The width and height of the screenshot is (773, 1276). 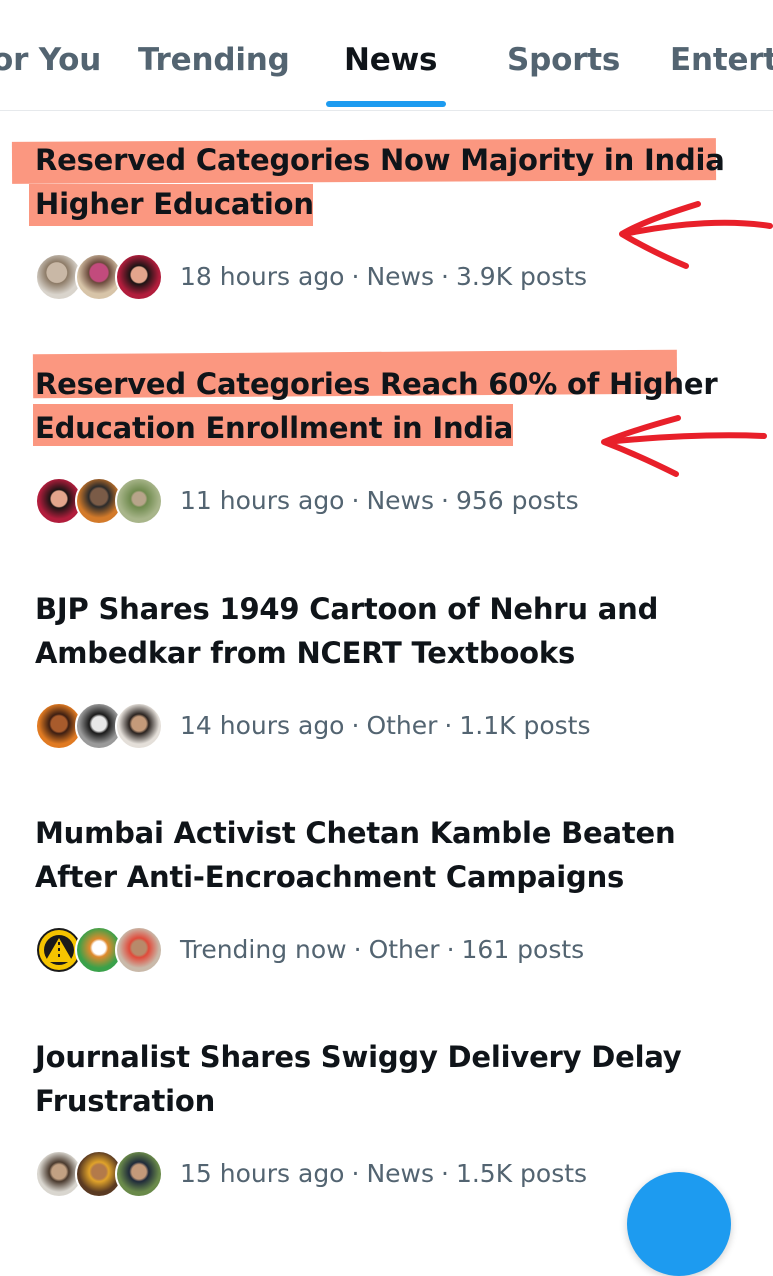 What do you see at coordinates (347, 609) in the screenshot?
I see `trend-headline-line1: BJP Shares 1949 Cartoon of Nehru and` at bounding box center [347, 609].